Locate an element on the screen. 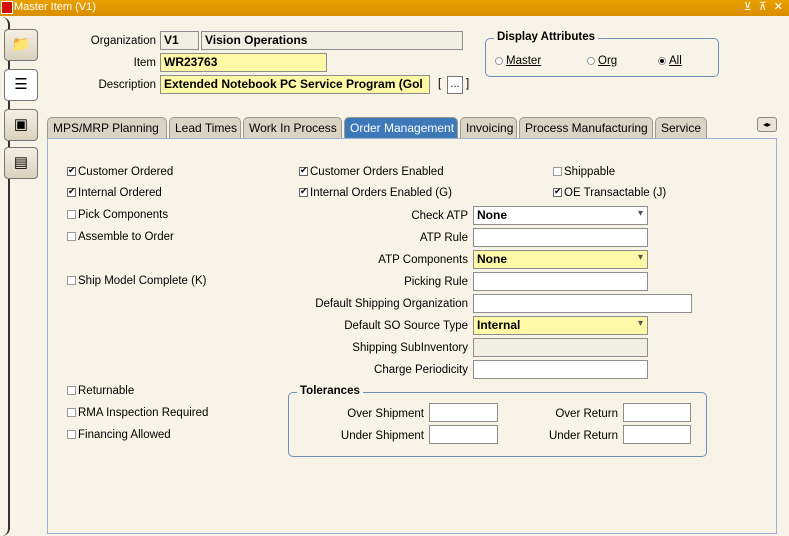 This screenshot has width=789, height=536. organization-name-field: Vision Operations is located at coordinates (332, 40).